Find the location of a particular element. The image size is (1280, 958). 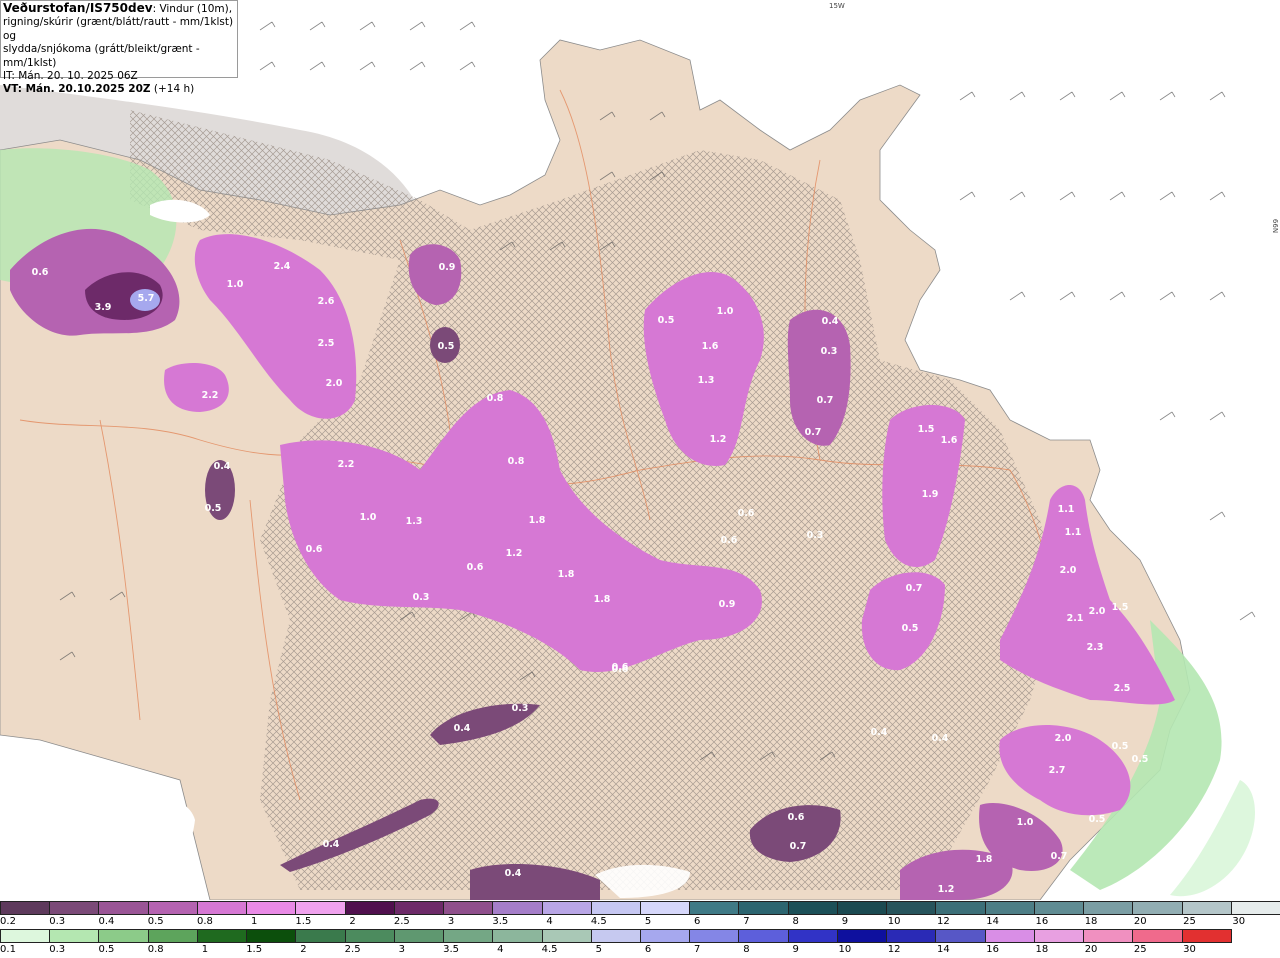

scale-tick-label: 9 is located at coordinates (845, 921).